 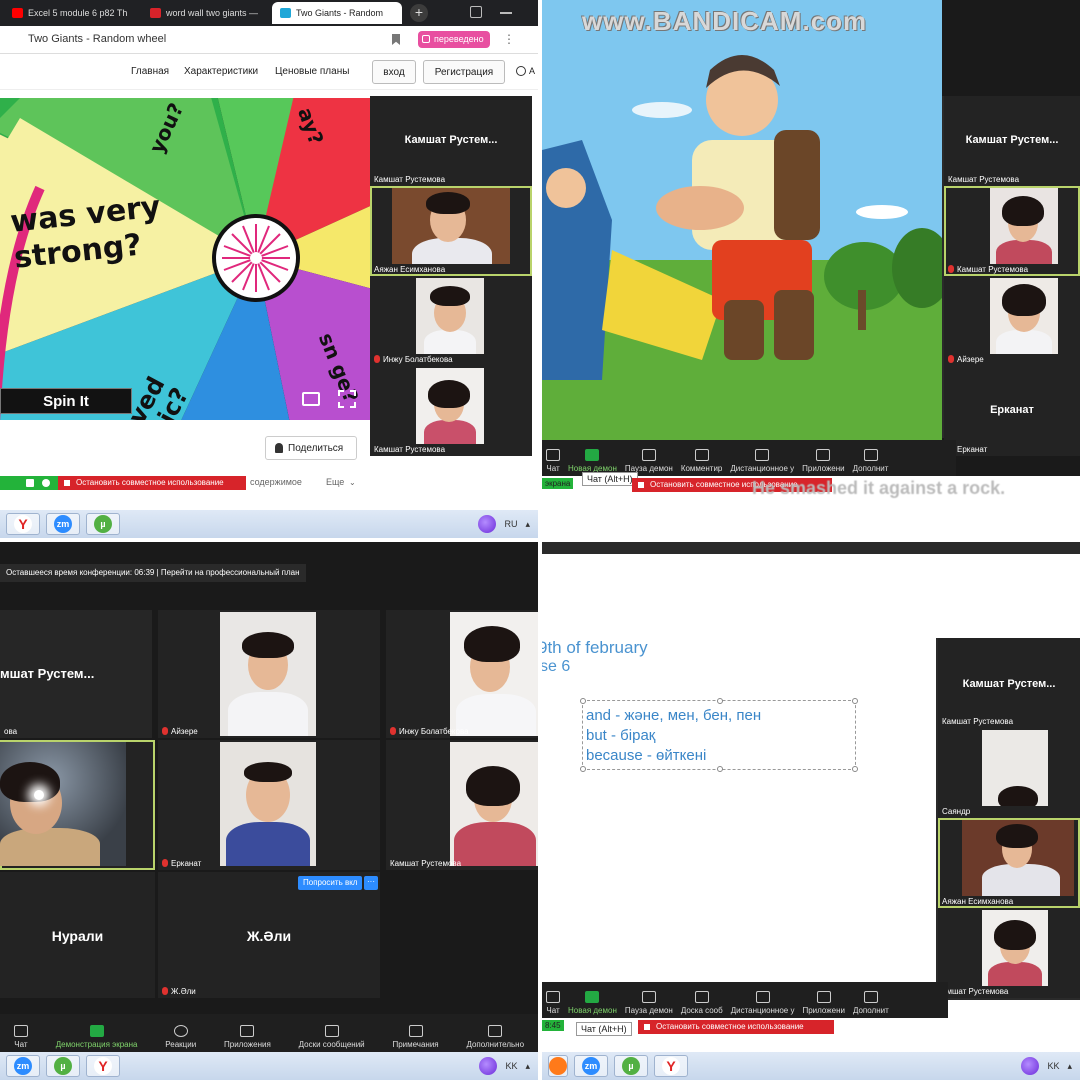 What do you see at coordinates (311, 448) in the screenshot?
I see `share-button: Поделиться` at bounding box center [311, 448].